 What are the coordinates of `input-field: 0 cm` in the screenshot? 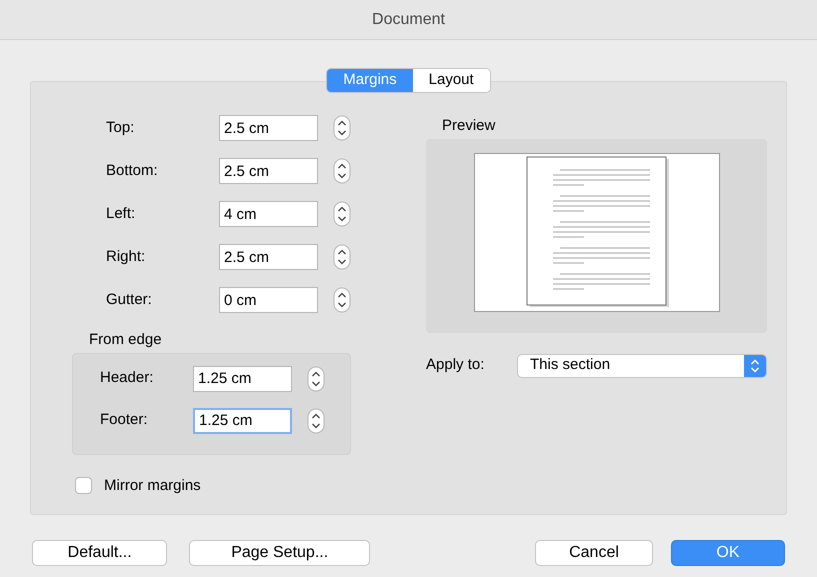 It's located at (268, 300).